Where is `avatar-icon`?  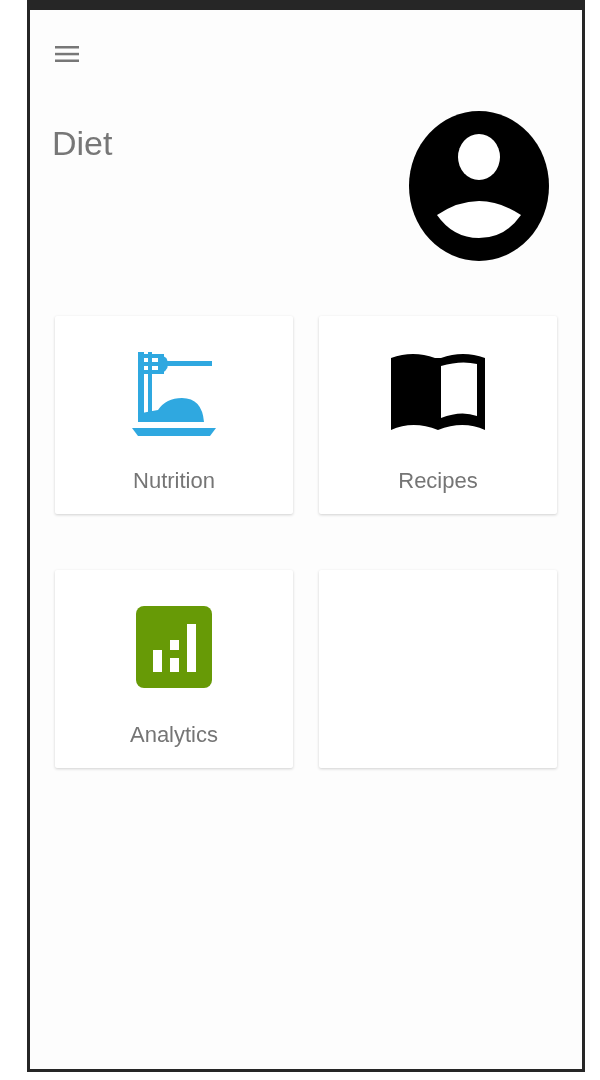
avatar-icon is located at coordinates (479, 186).